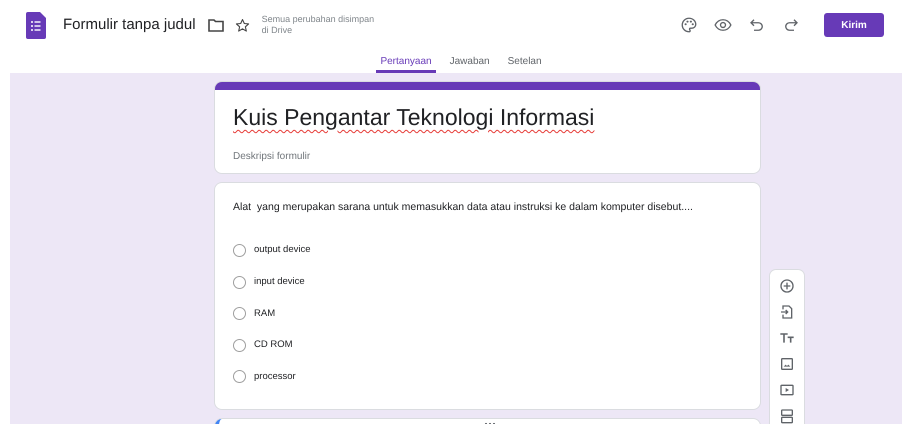 This screenshot has height=424, width=902. What do you see at coordinates (525, 61) in the screenshot?
I see `tab: Setelan` at bounding box center [525, 61].